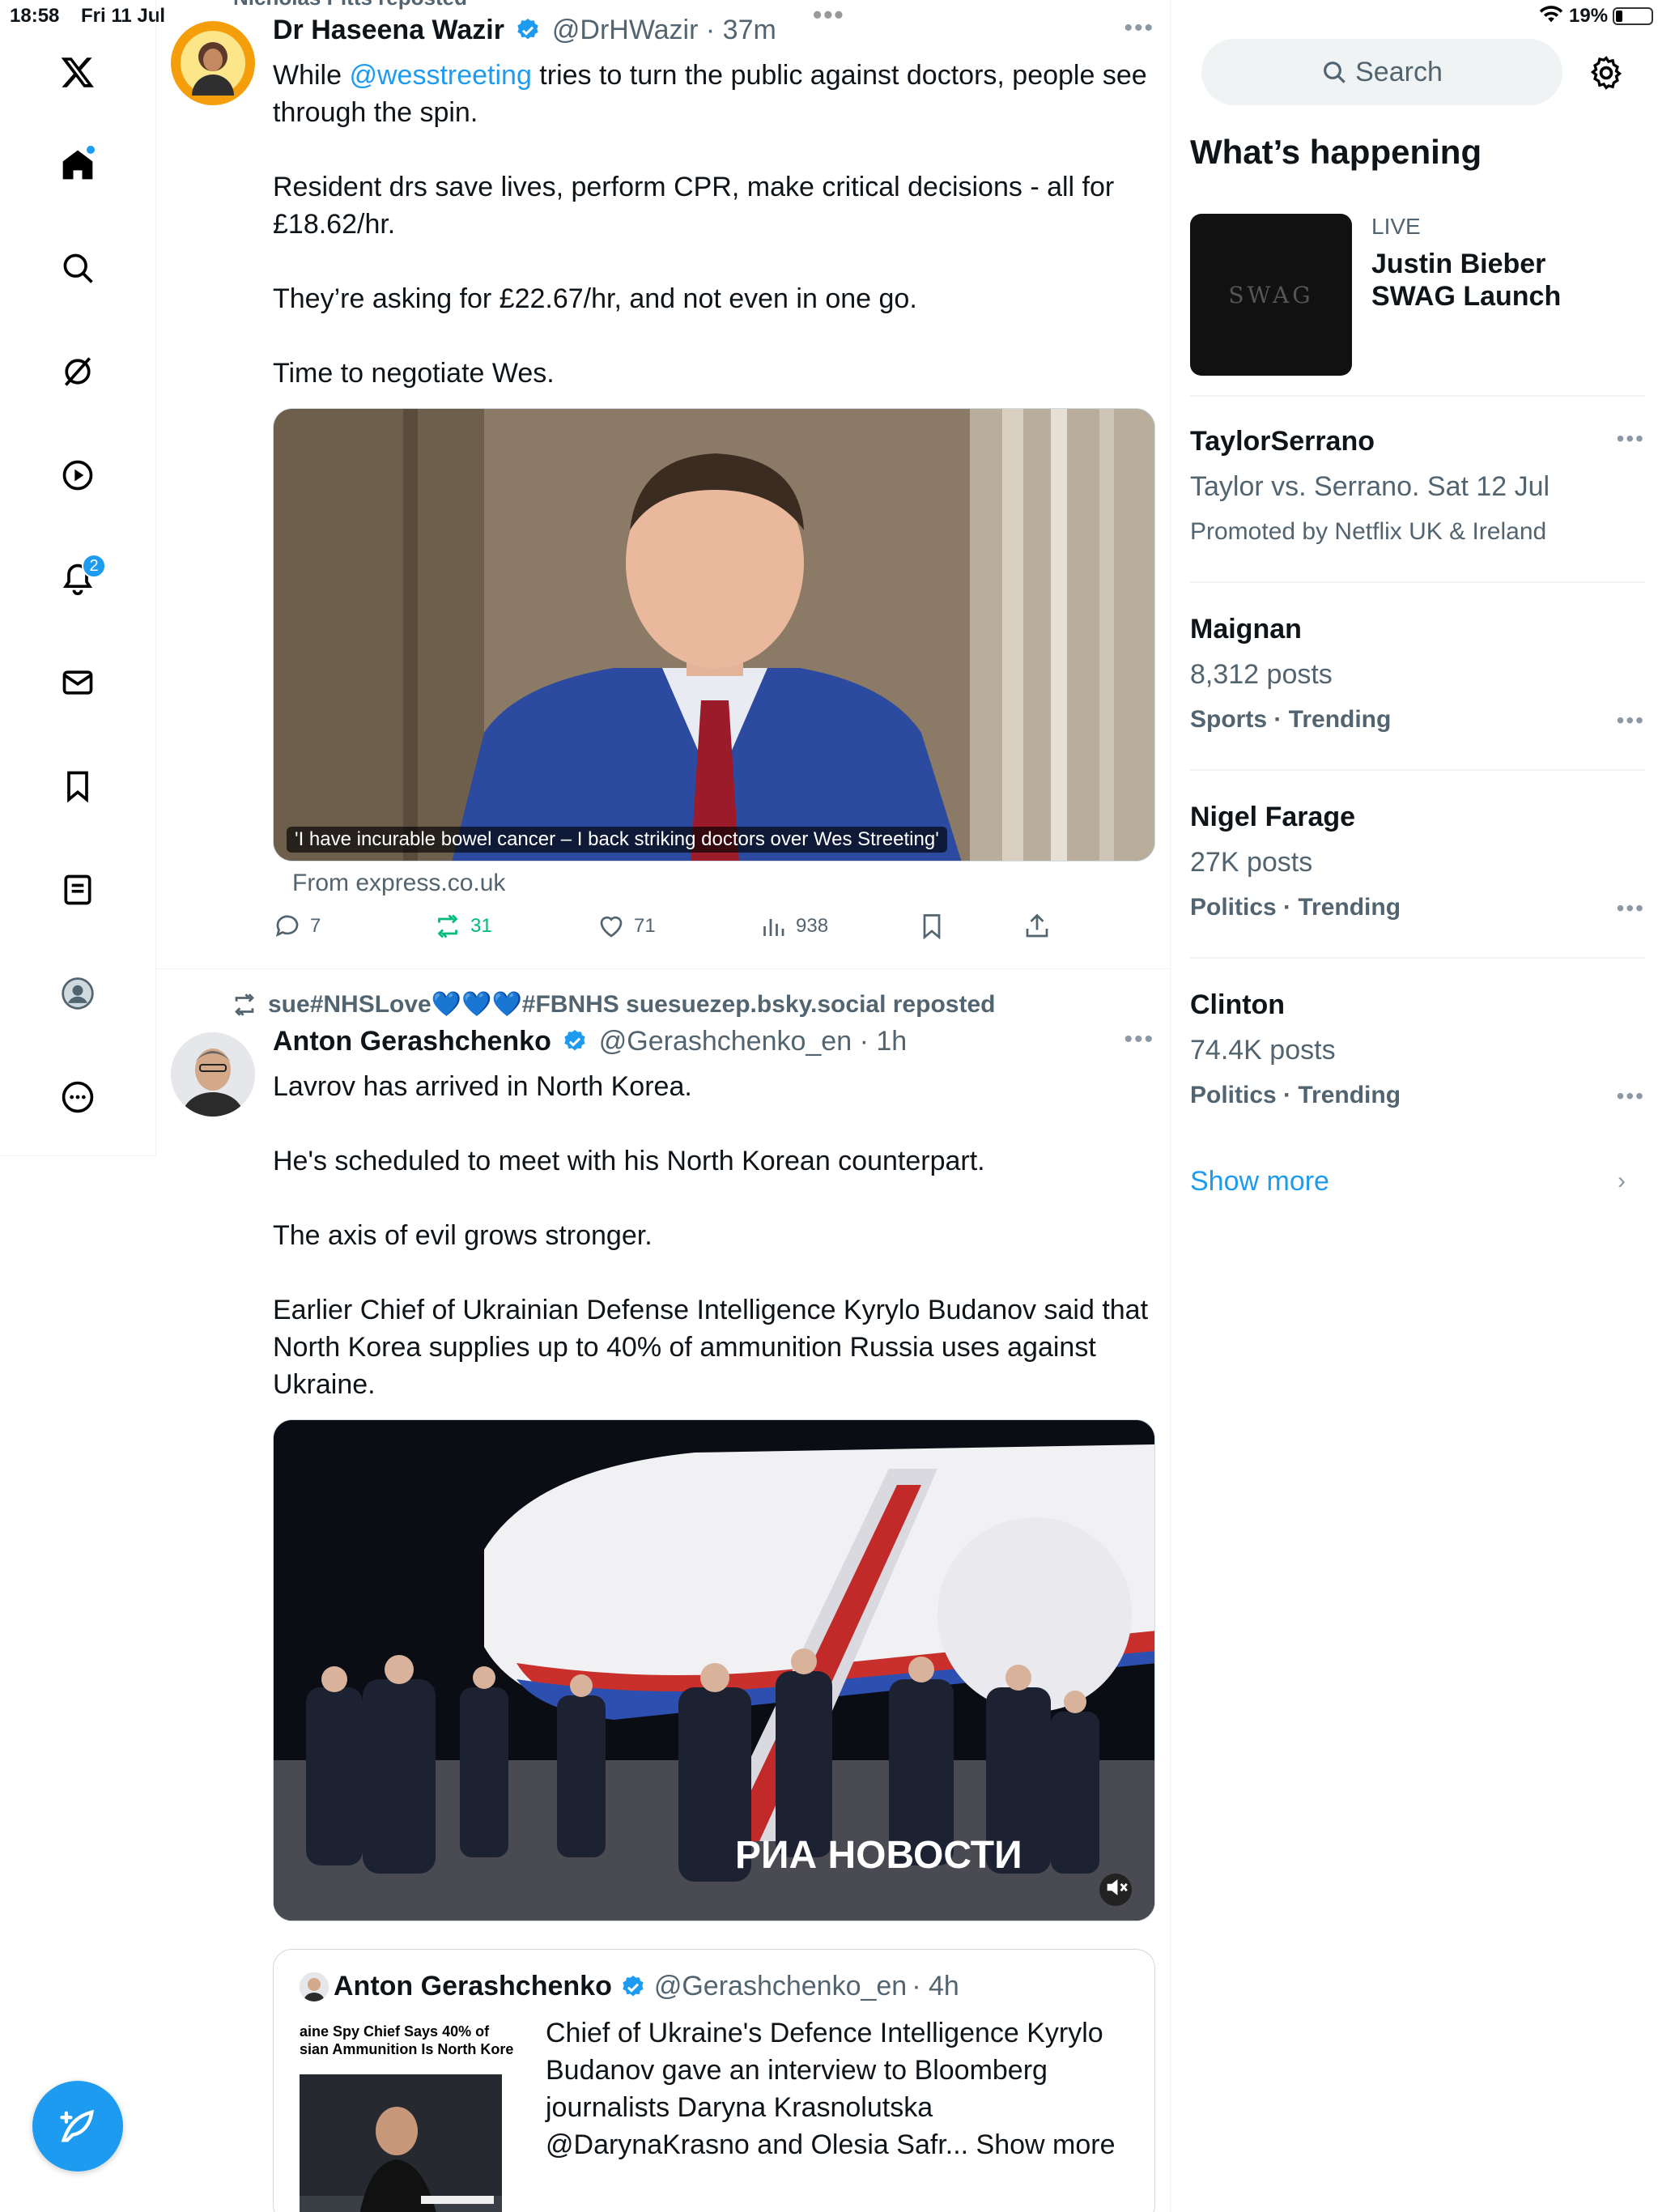 Image resolution: width=1658 pixels, height=2212 pixels. Describe the element at coordinates (440, 75) in the screenshot. I see `mention-link: @wesstreeting` at that location.